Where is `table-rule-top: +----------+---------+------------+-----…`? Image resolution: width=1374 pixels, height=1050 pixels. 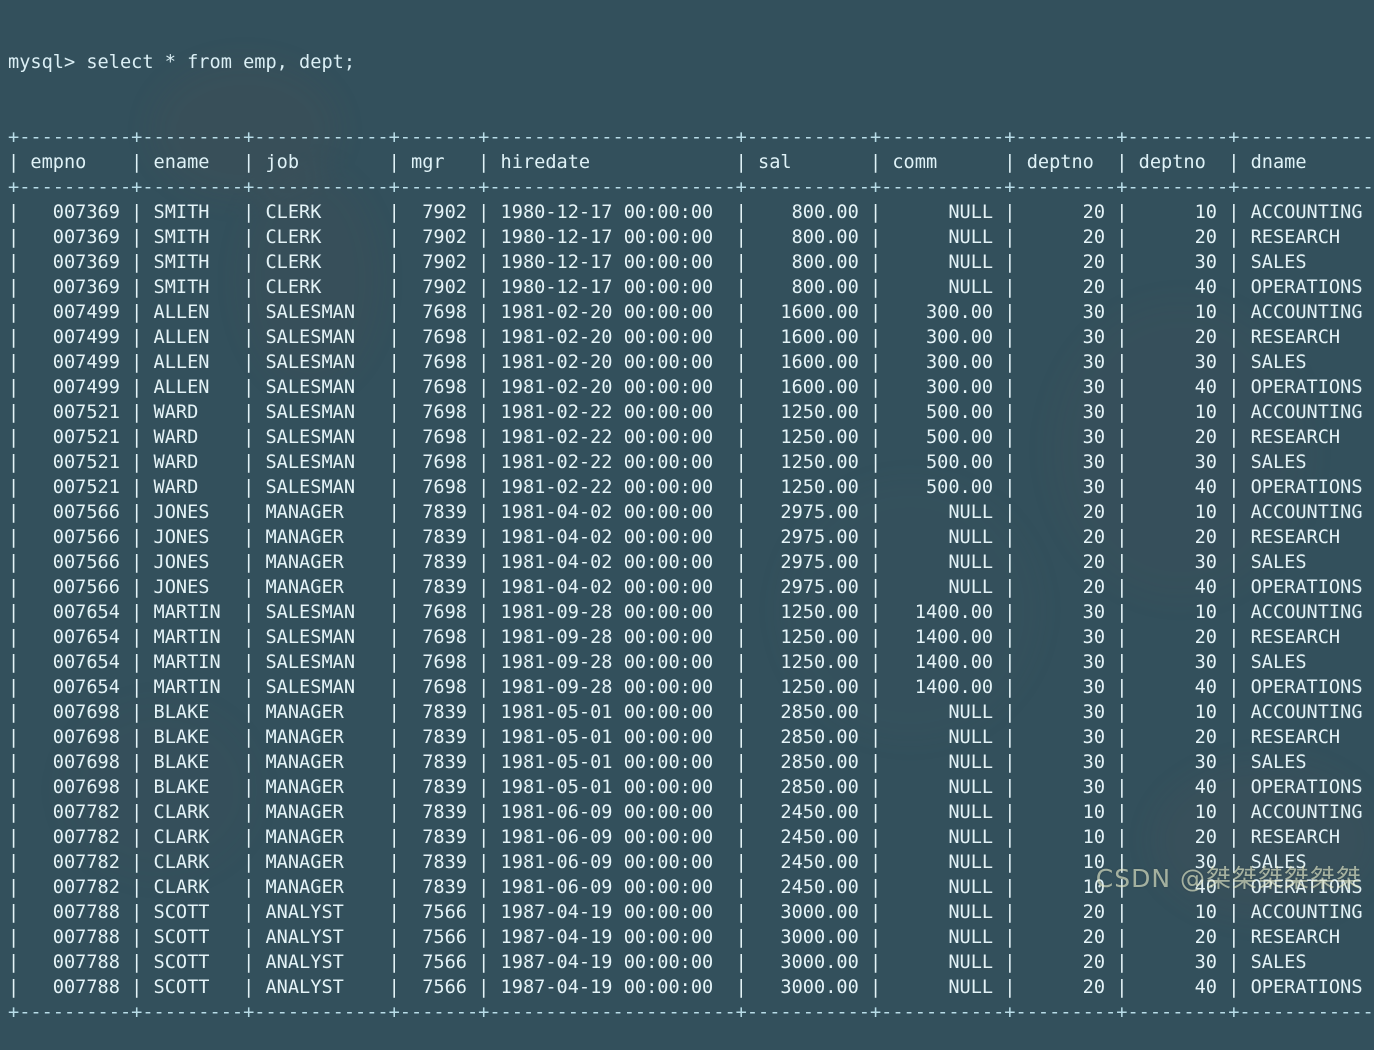 table-rule-top: +----------+---------+------------+-----… is located at coordinates (691, 137).